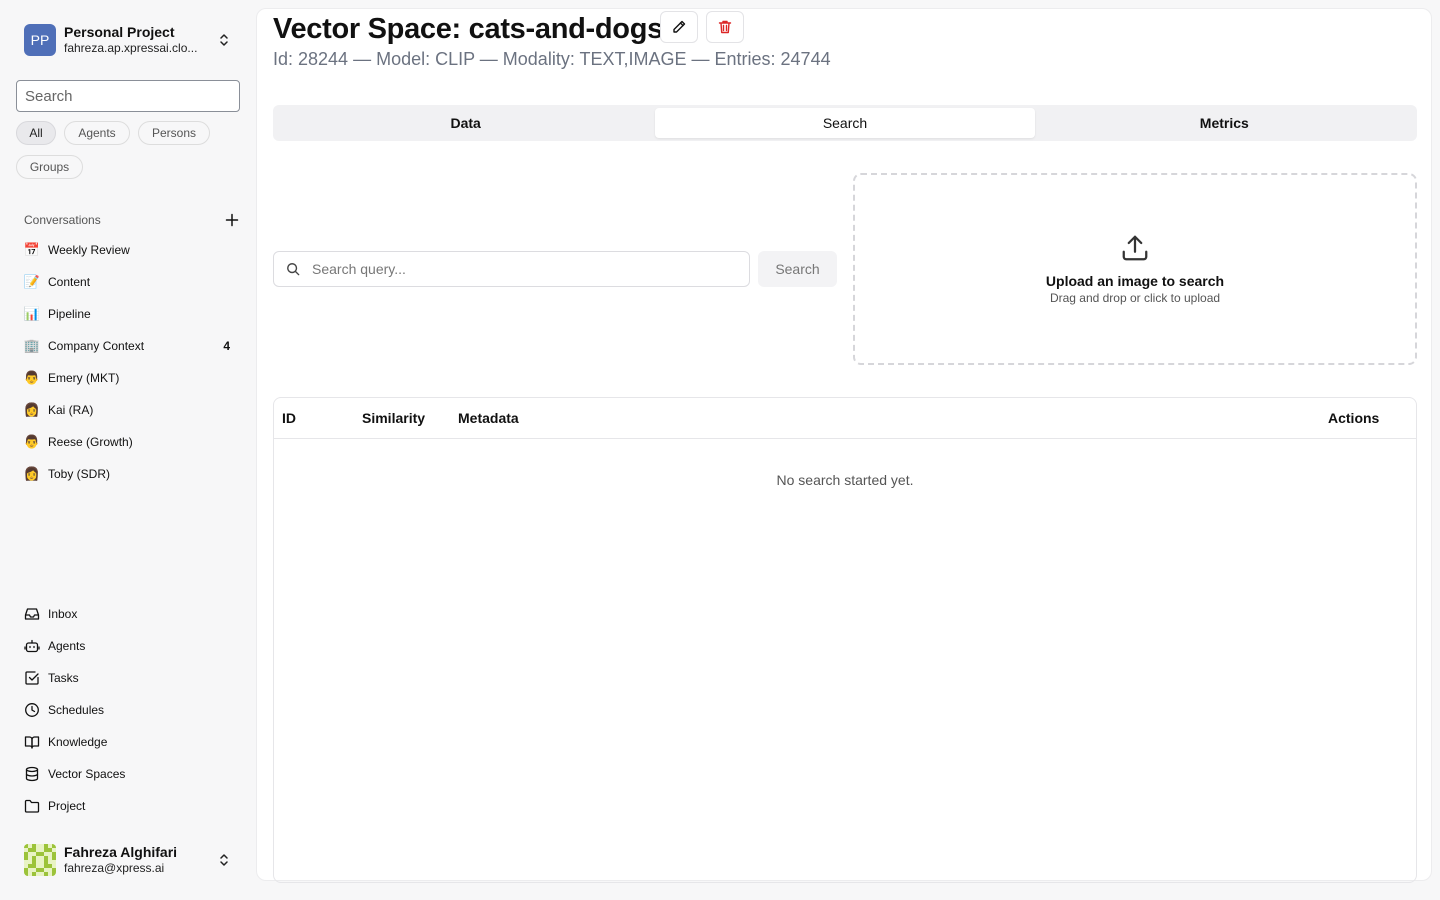 The image size is (1440, 900). I want to click on nav-label: Schedules, so click(76, 710).